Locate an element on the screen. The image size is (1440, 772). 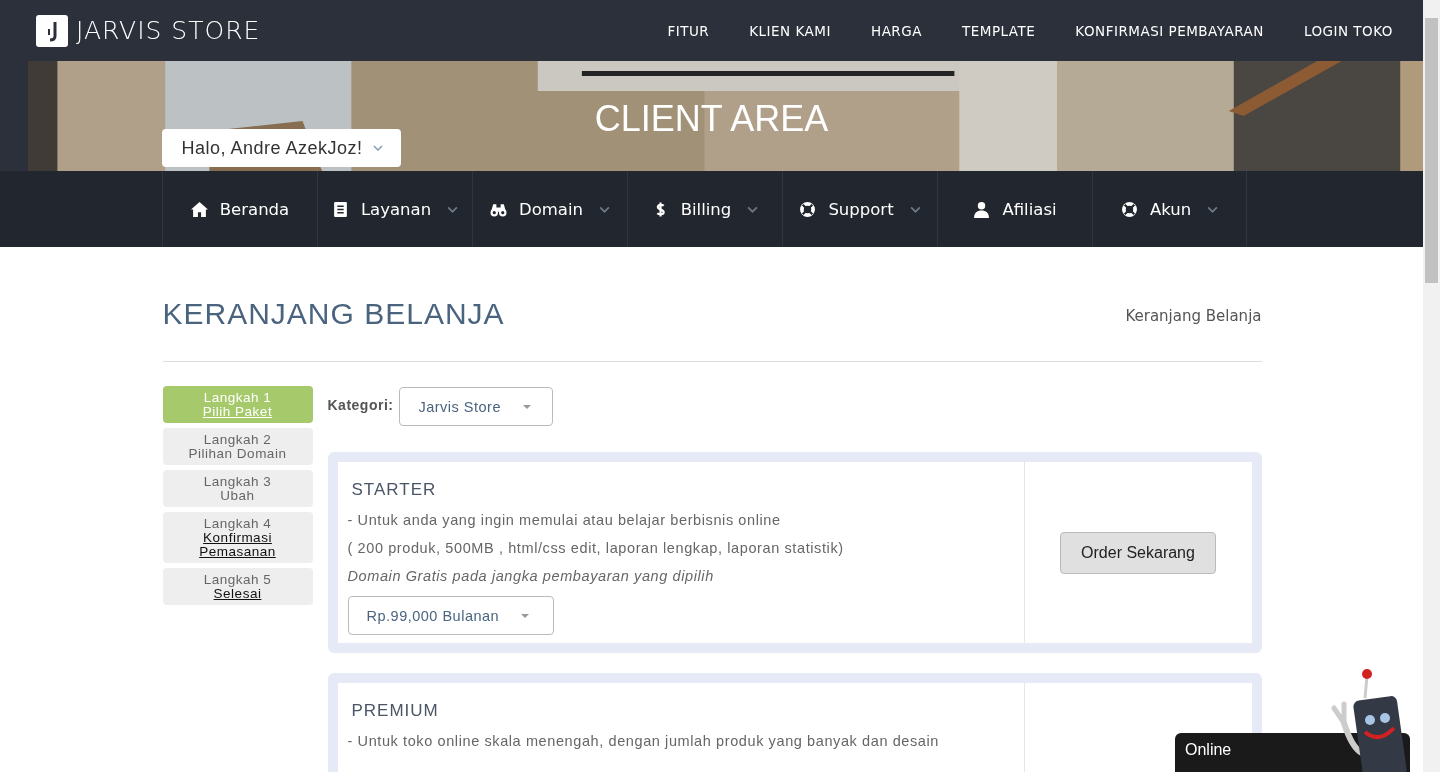
product-note: Domain Gratis pada jangka pembayaran yang dipilih is located at coordinates (531, 576).